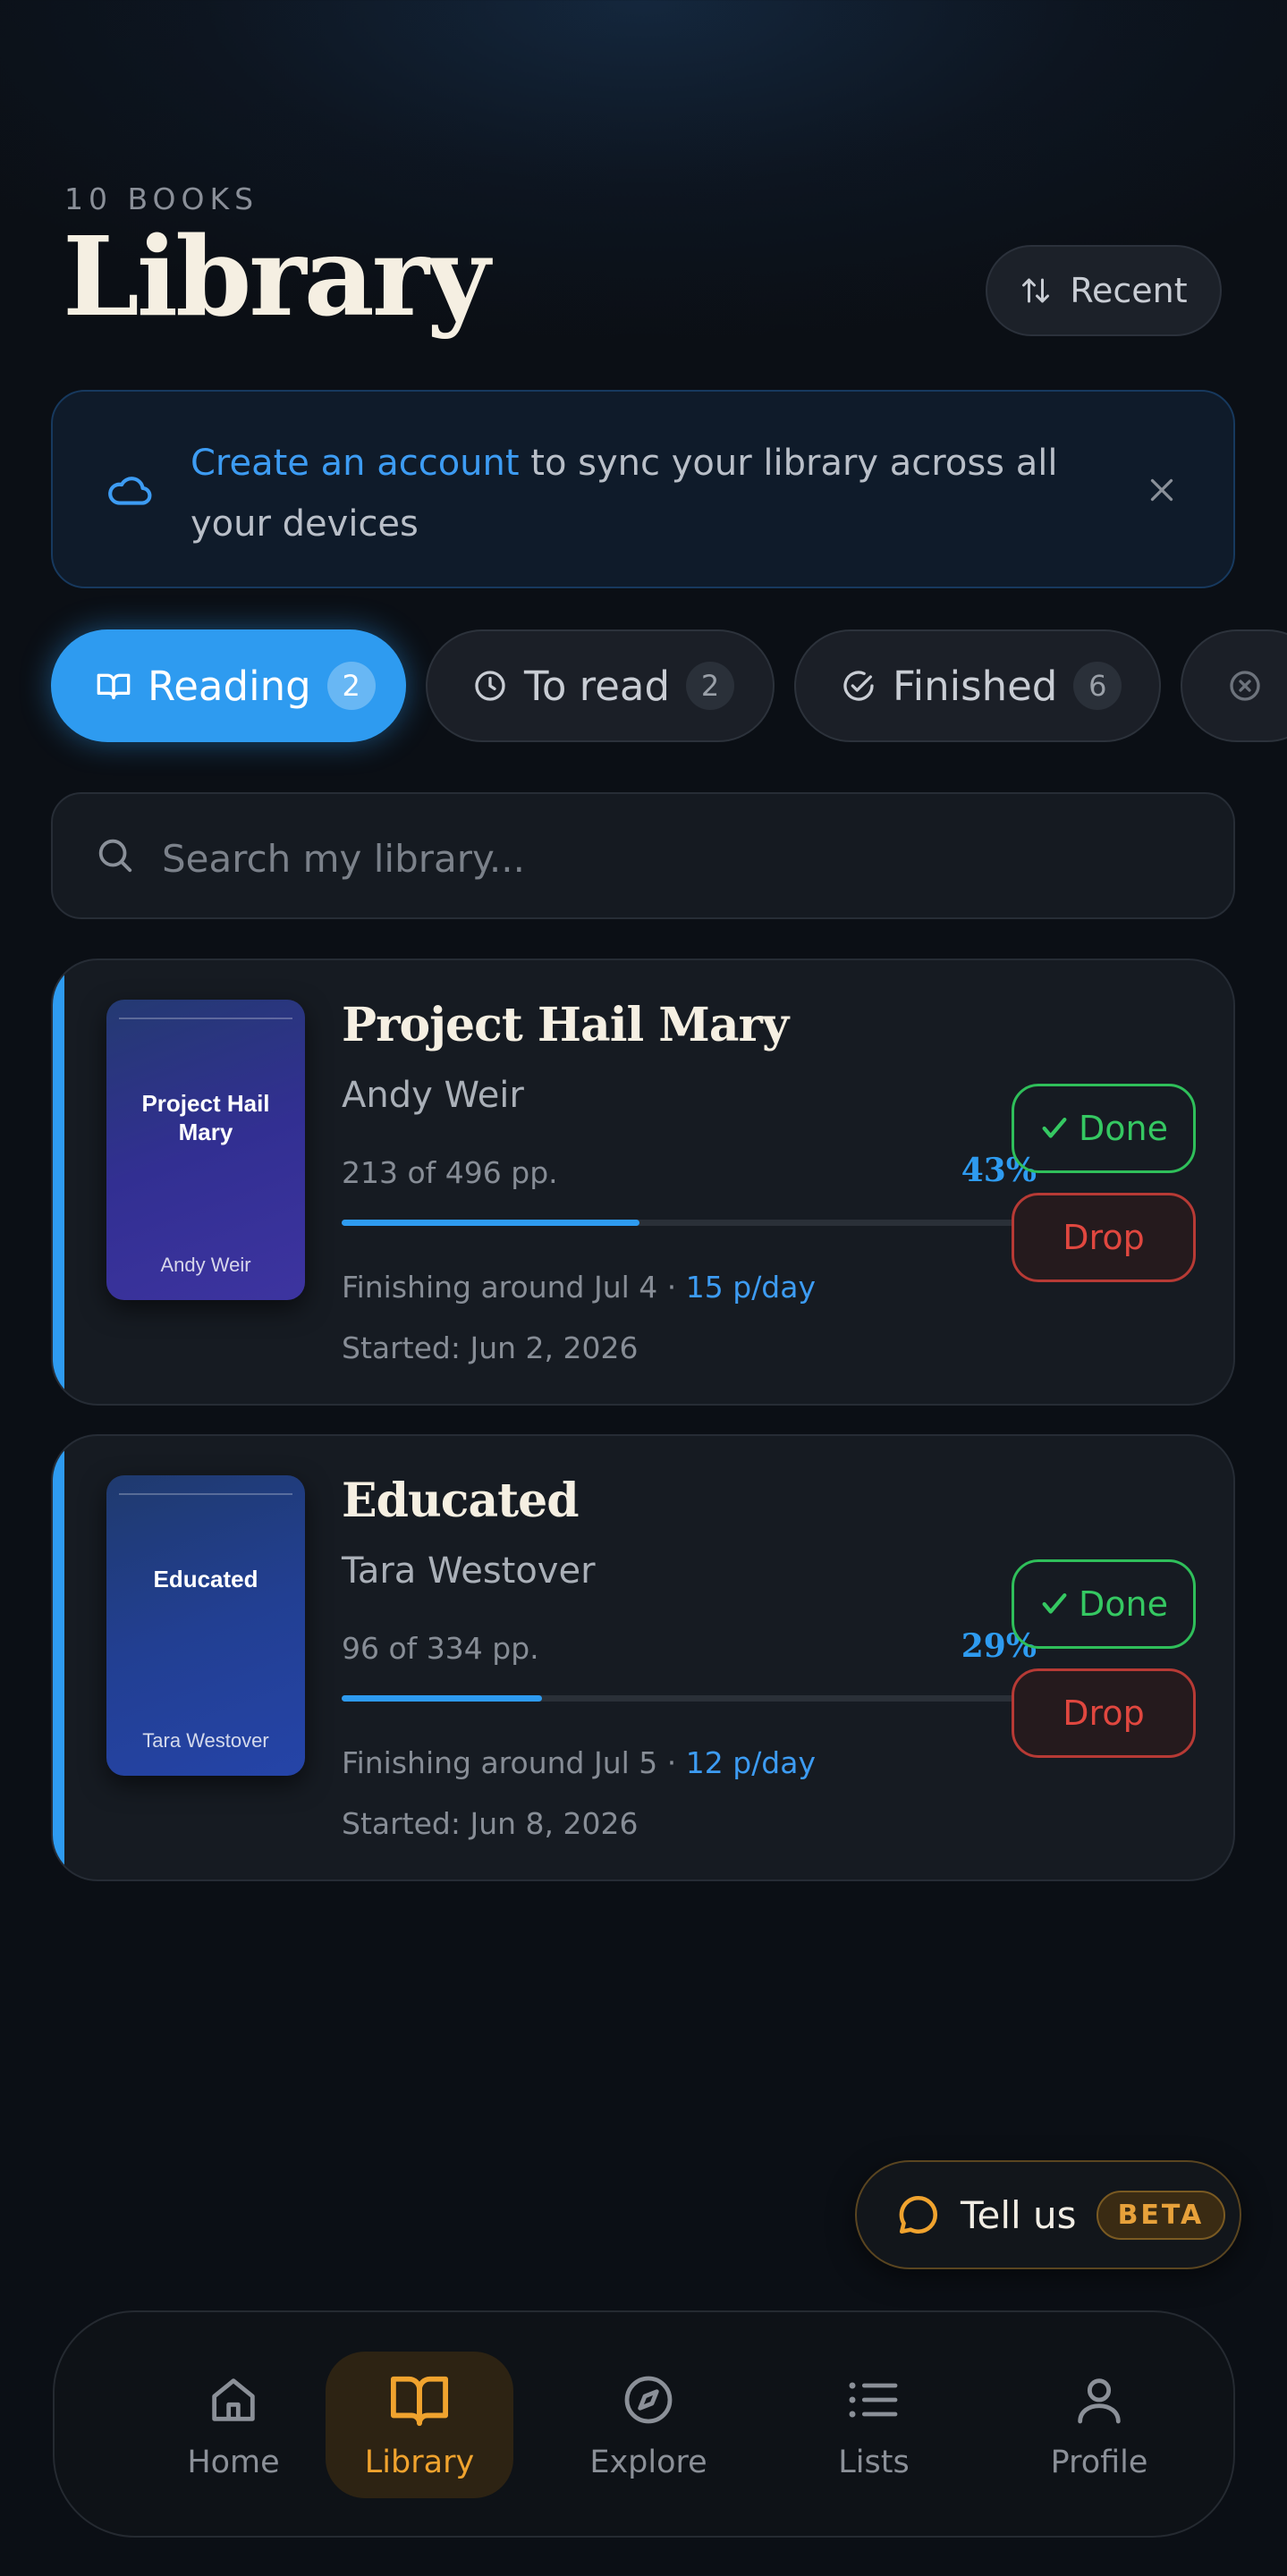  What do you see at coordinates (469, 1571) in the screenshot?
I see `book-author: Tara Westover` at bounding box center [469, 1571].